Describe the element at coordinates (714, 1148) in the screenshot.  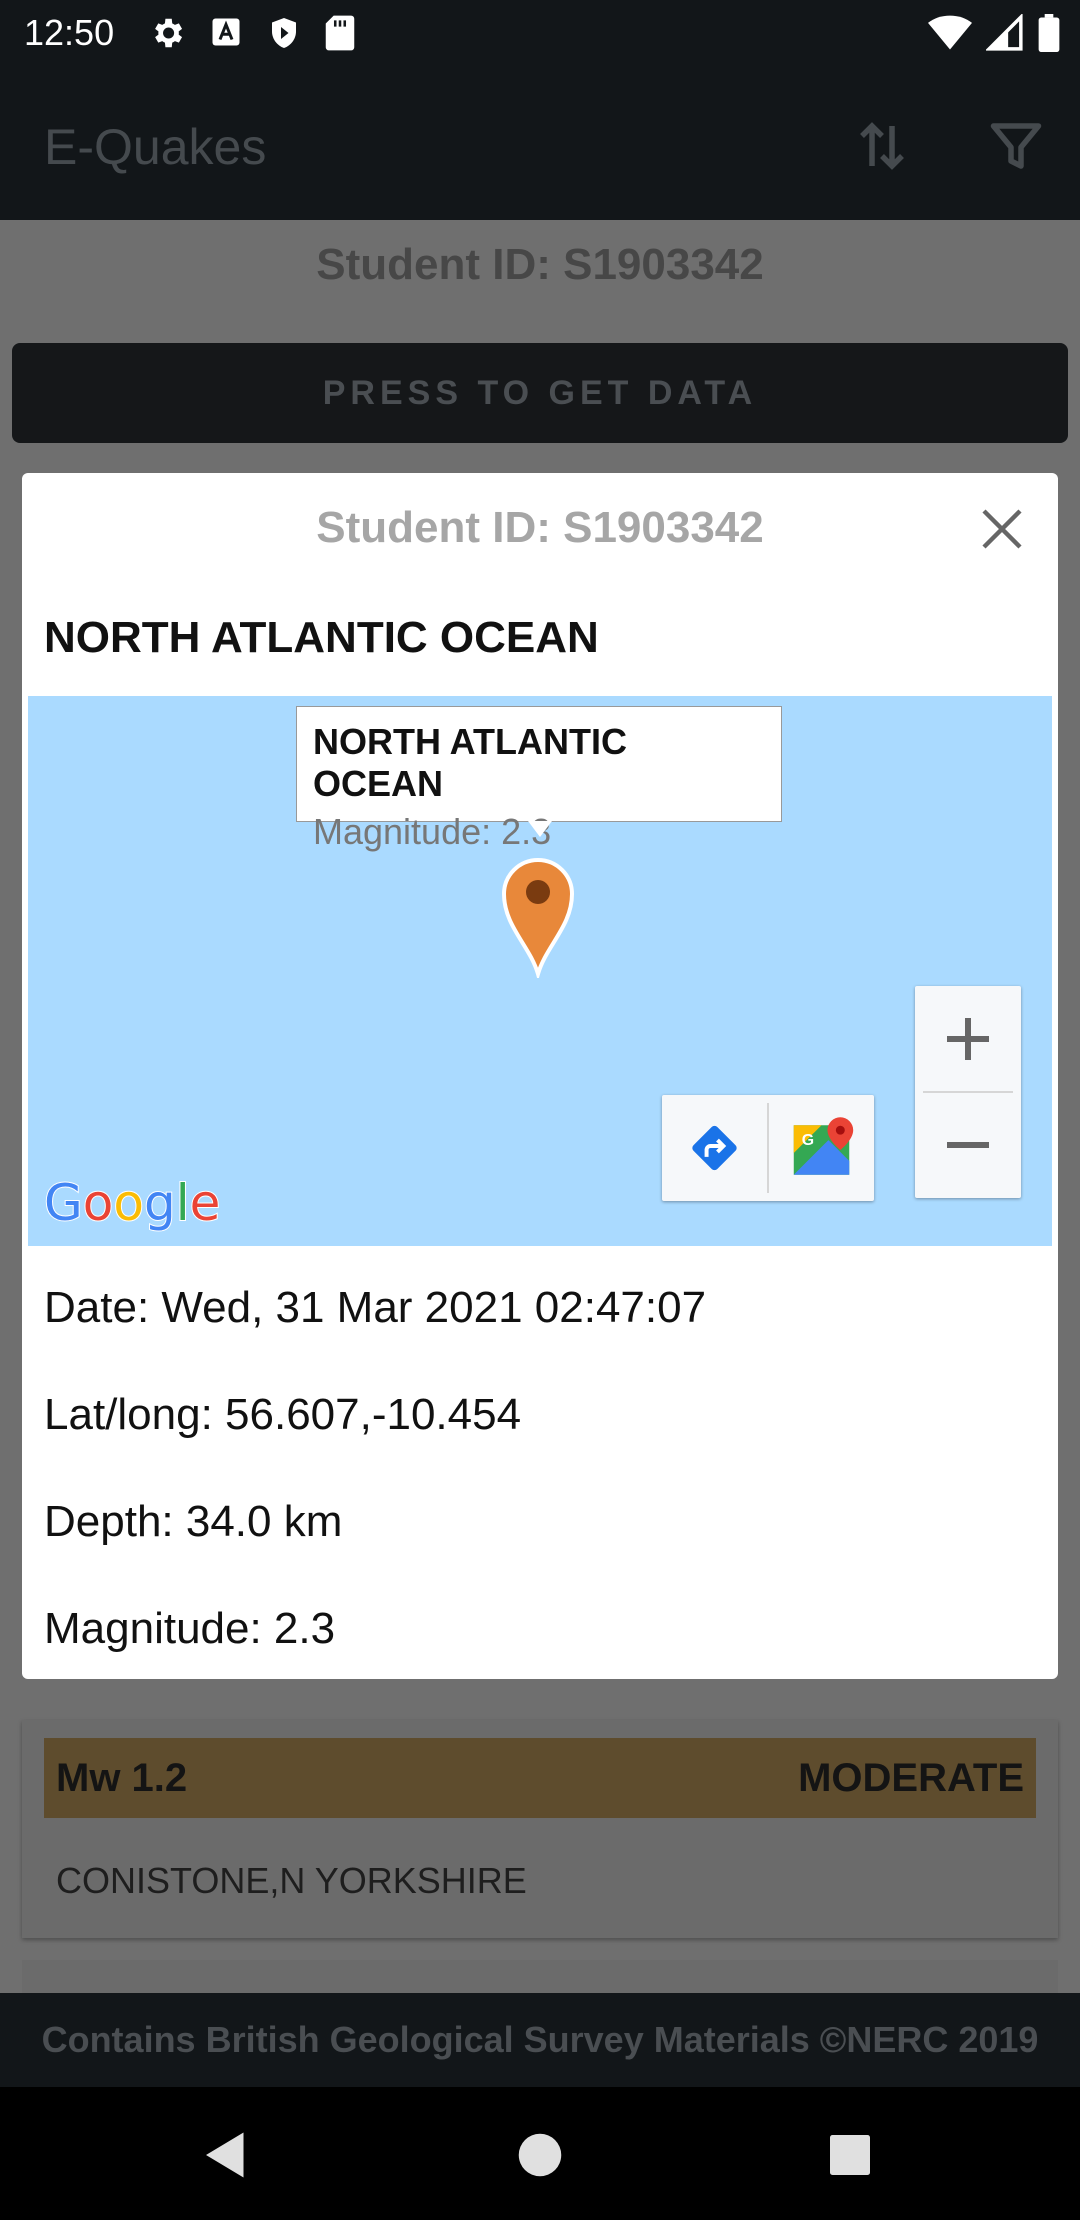
I see `directions-icon` at that location.